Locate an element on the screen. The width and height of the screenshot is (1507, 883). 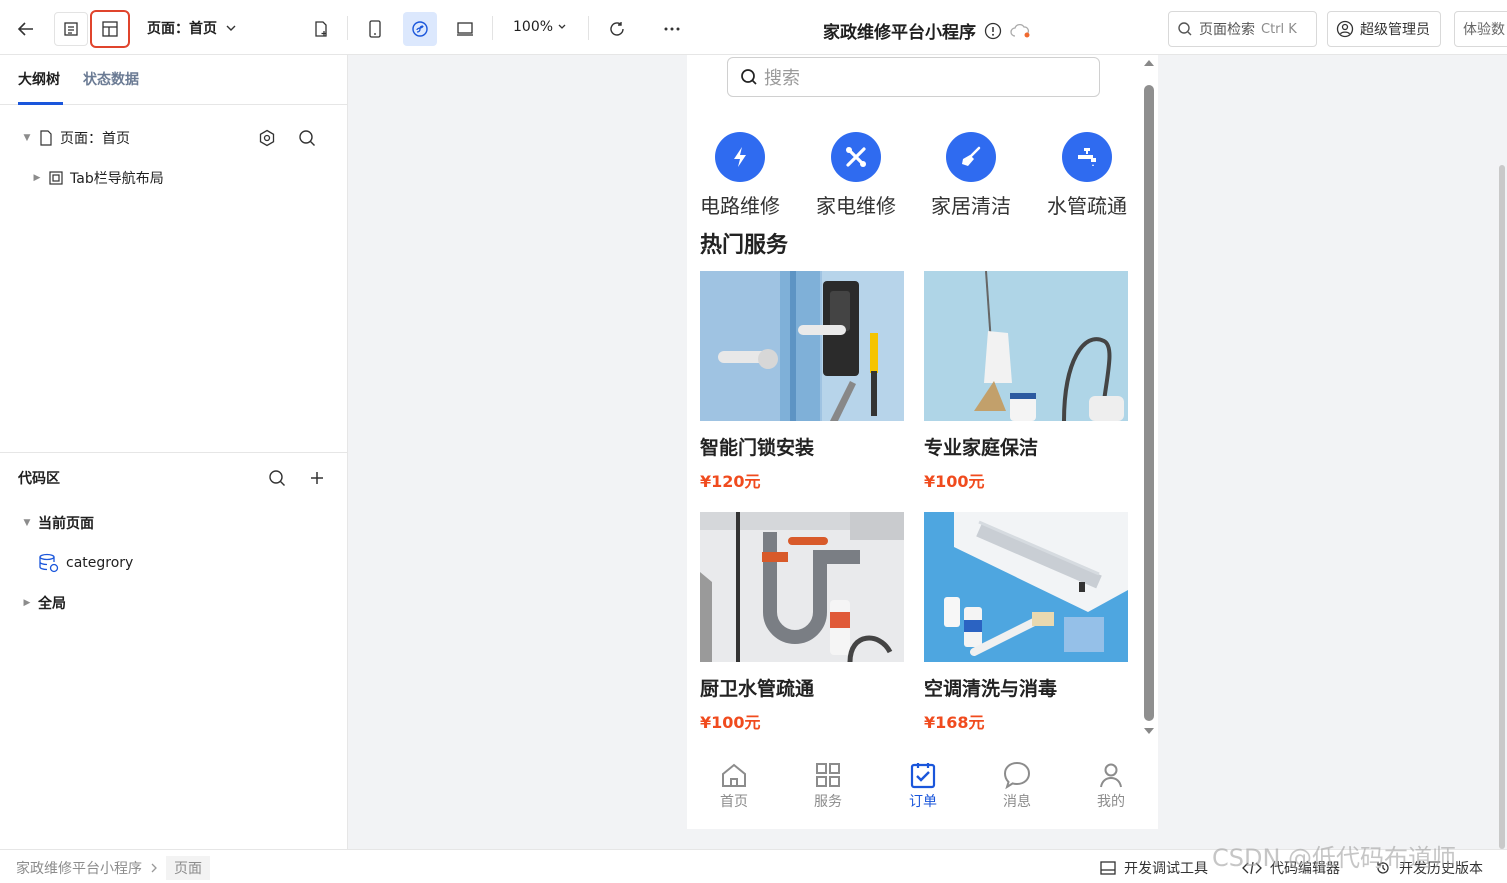
tab-outline: 大纲树 is located at coordinates (39, 79).